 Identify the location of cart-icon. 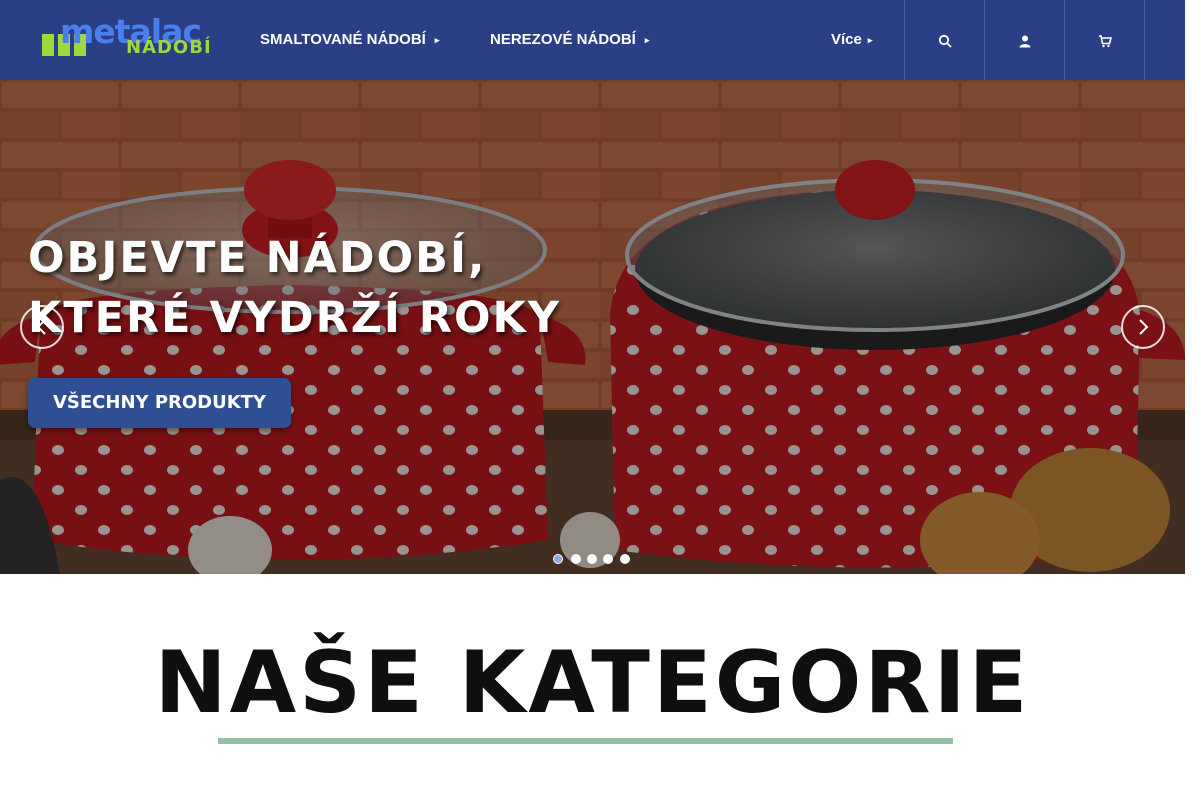
(1105, 41).